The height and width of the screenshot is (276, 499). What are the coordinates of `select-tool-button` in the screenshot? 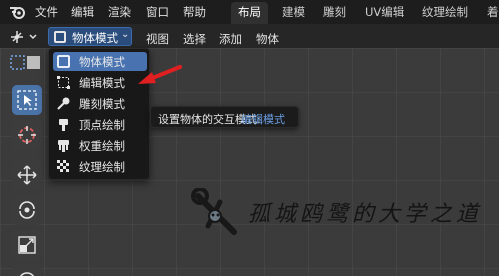 It's located at (27, 100).